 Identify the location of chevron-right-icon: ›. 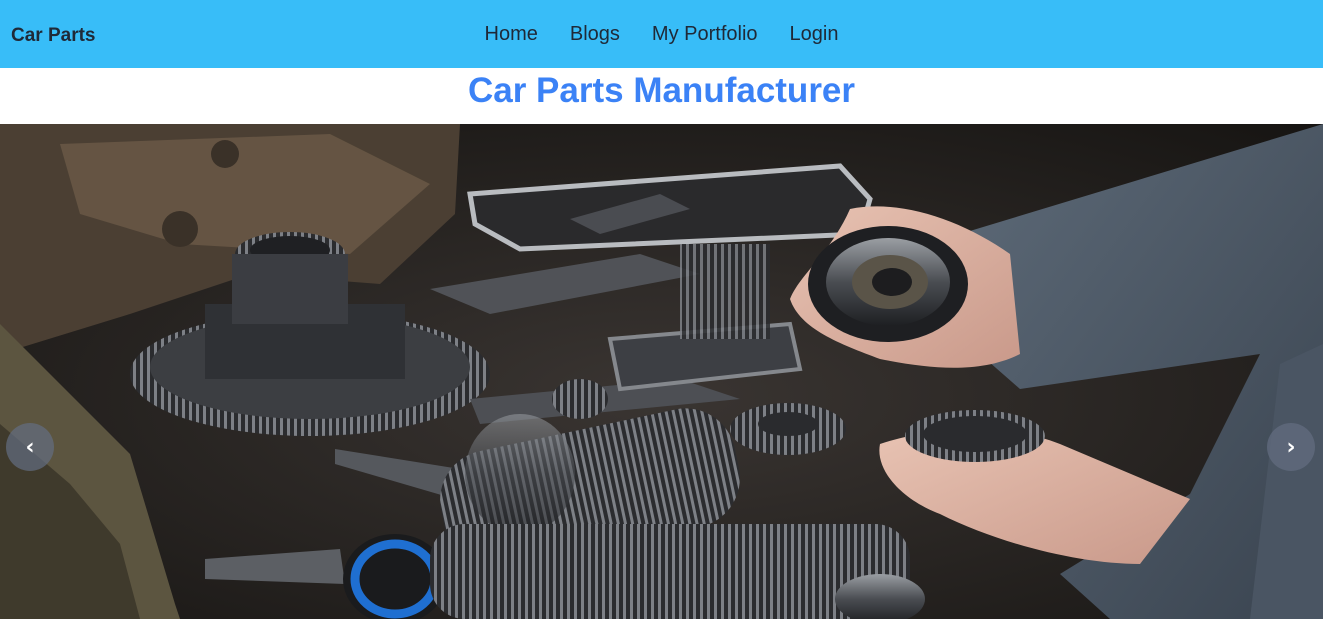
(1291, 447).